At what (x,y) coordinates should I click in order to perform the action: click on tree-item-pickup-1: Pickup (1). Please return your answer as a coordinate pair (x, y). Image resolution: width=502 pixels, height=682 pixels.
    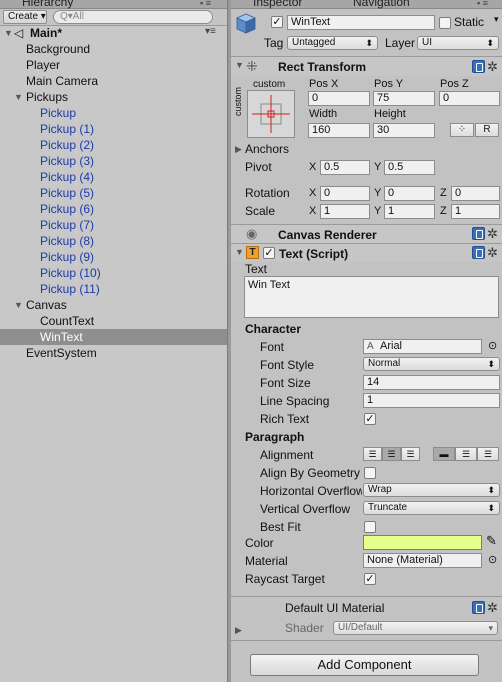
    Looking at the image, I should click on (113, 129).